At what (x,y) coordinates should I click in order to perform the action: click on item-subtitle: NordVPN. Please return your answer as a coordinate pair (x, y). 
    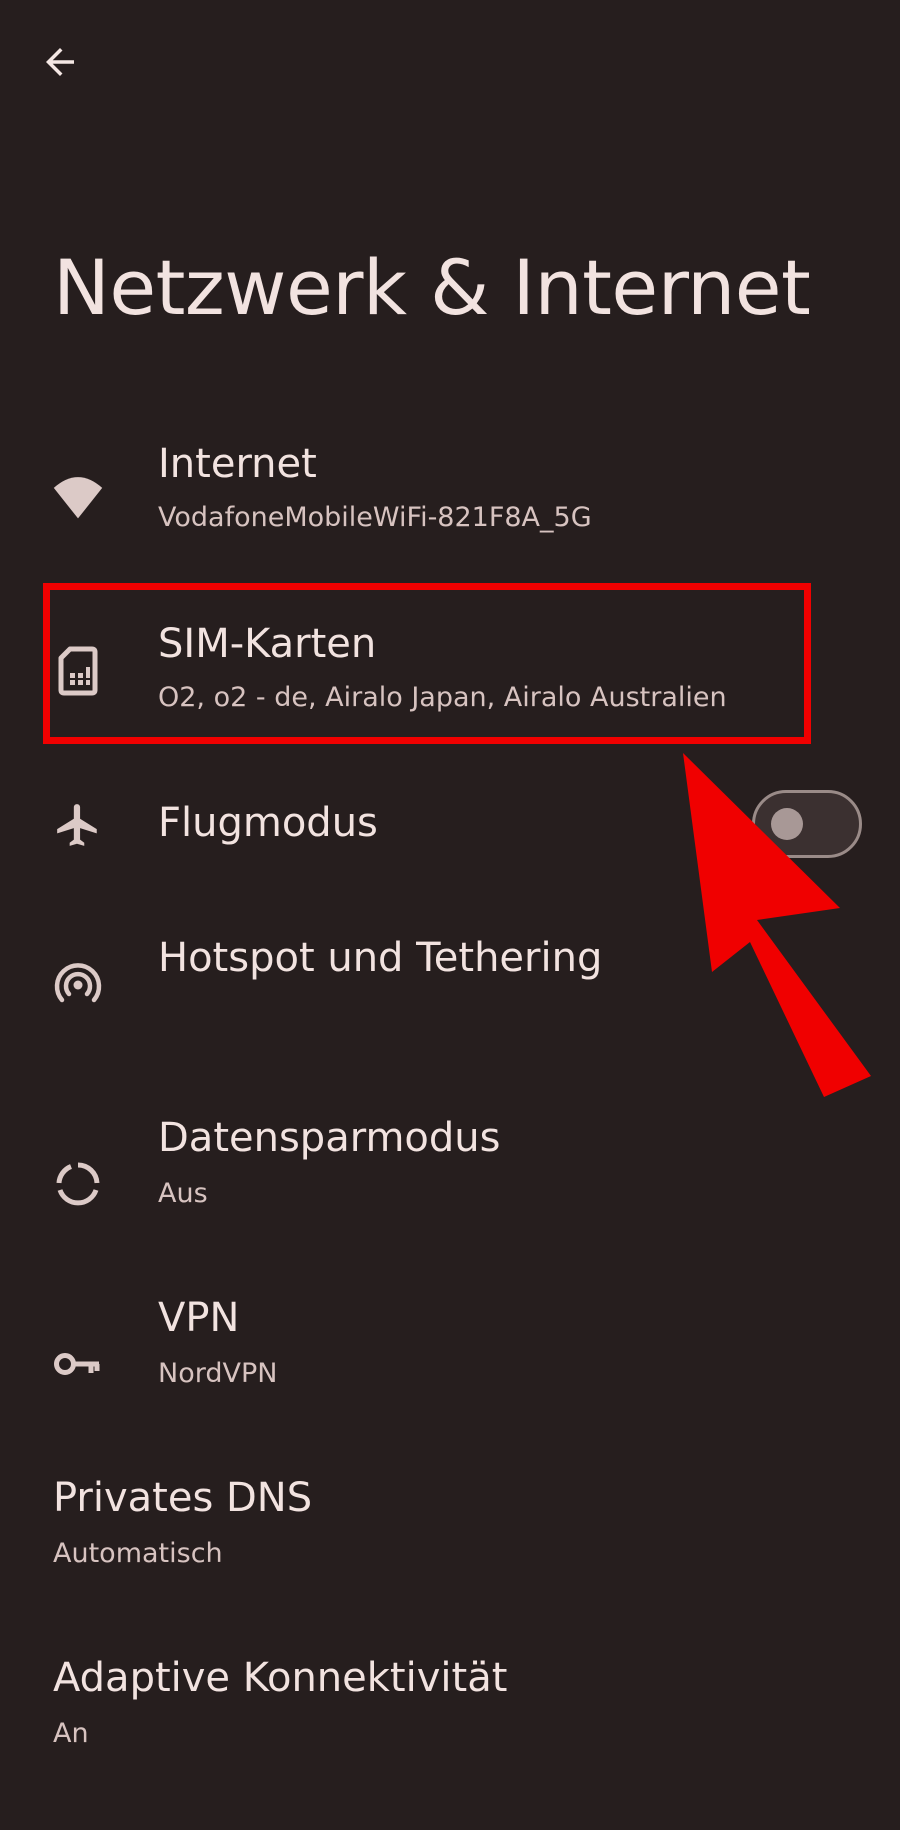
    Looking at the image, I should click on (218, 1373).